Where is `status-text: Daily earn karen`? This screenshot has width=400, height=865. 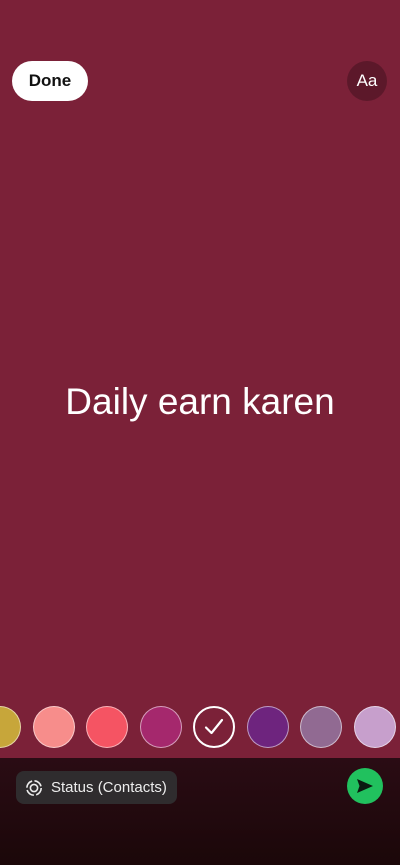
status-text: Daily earn karen is located at coordinates (200, 402).